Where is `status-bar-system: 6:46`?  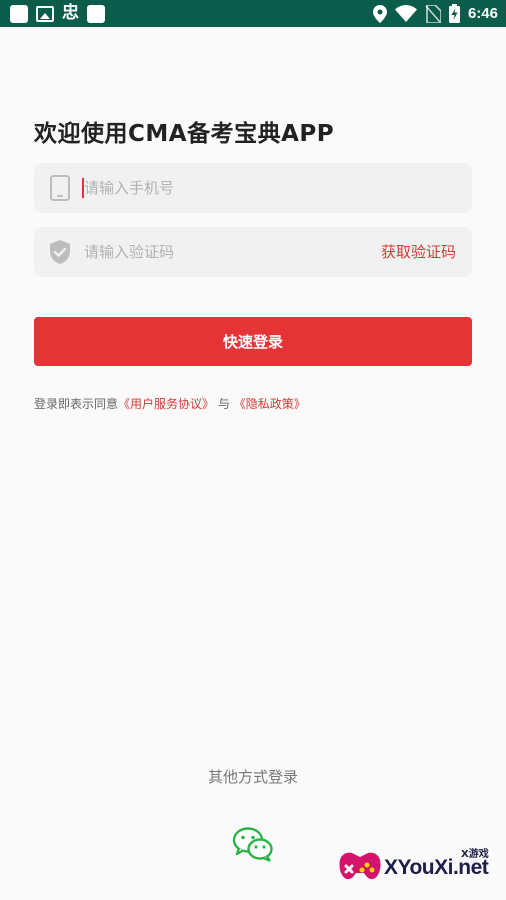 status-bar-system: 6:46 is located at coordinates (435, 13).